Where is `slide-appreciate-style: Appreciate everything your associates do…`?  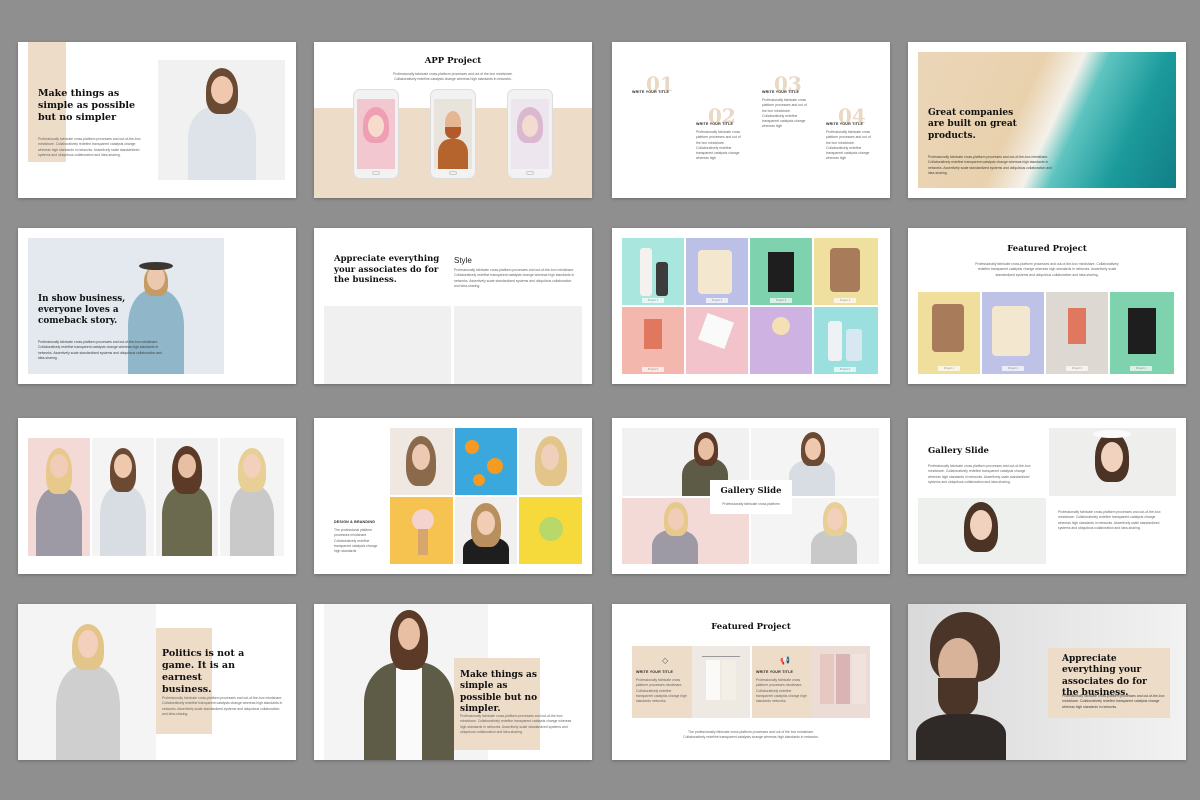 slide-appreciate-style: Appreciate everything your associates do… is located at coordinates (453, 306).